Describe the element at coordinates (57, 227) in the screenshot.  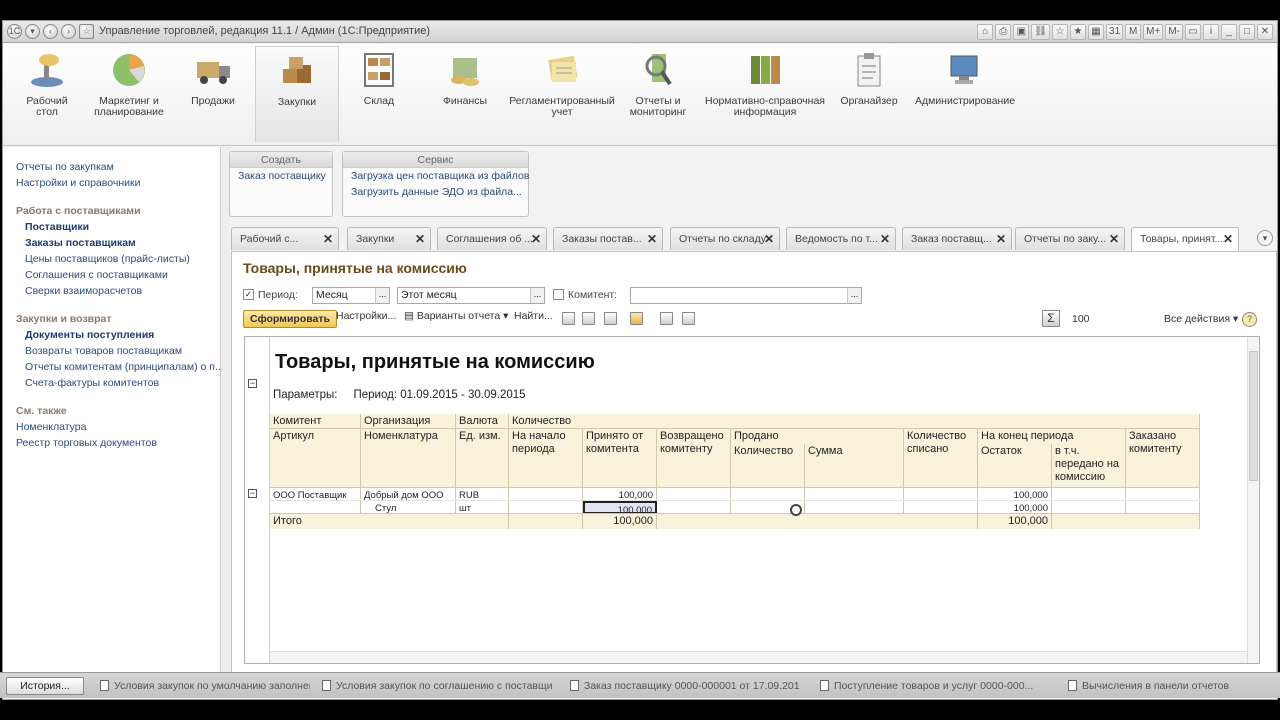
I see `nav-suppliers: Поставщики` at that location.